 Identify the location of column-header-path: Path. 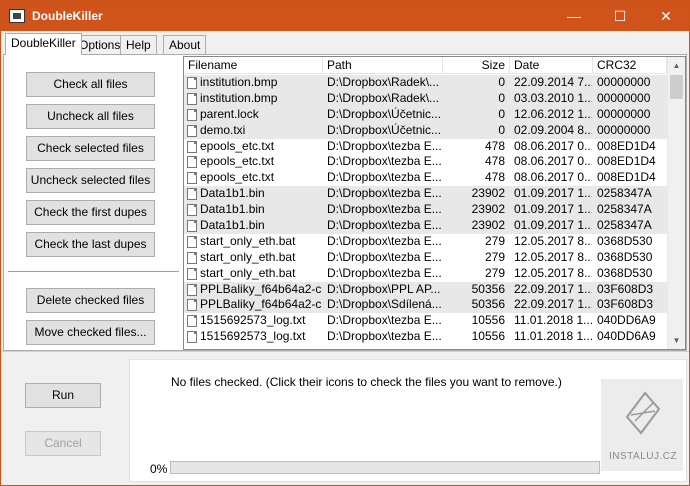
(383, 65).